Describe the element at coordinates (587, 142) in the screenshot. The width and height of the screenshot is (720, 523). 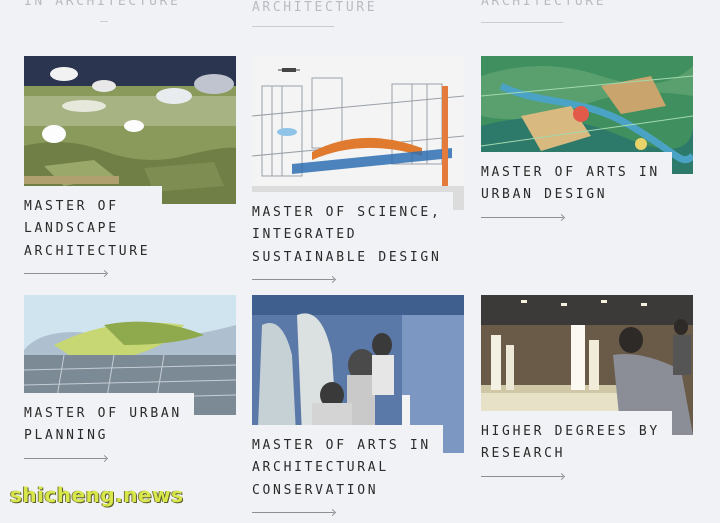
I see `program-card-urban-design: MASTER OF ARTS IN URBAN DESIGN` at that location.